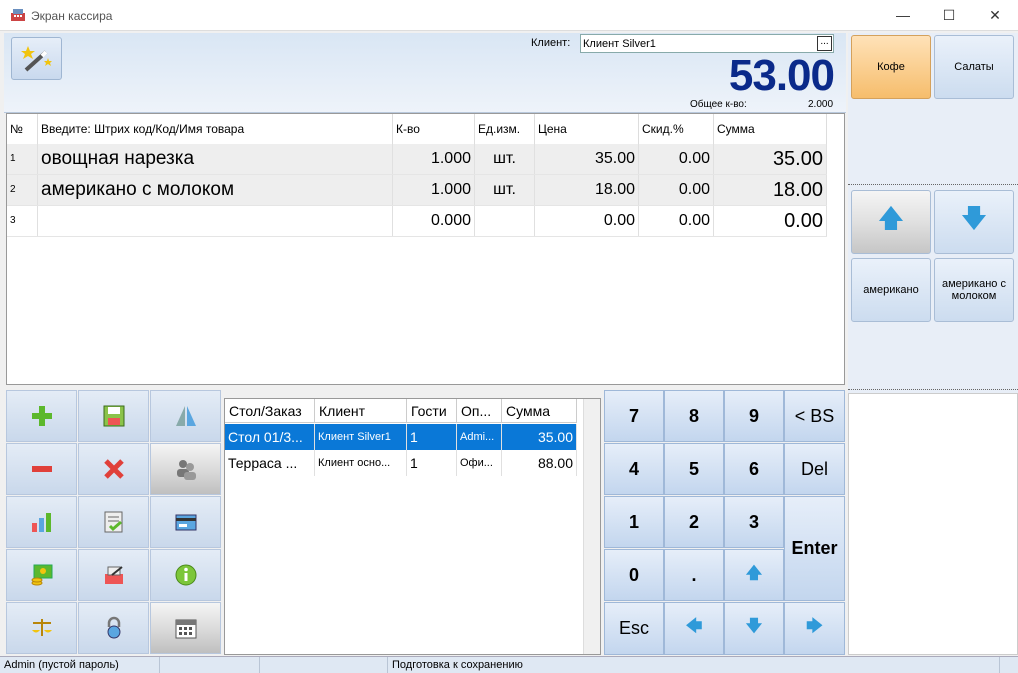 The height and width of the screenshot is (673, 1018). Describe the element at coordinates (781, 75) in the screenshot. I see `total-amount: 53.00` at that location.